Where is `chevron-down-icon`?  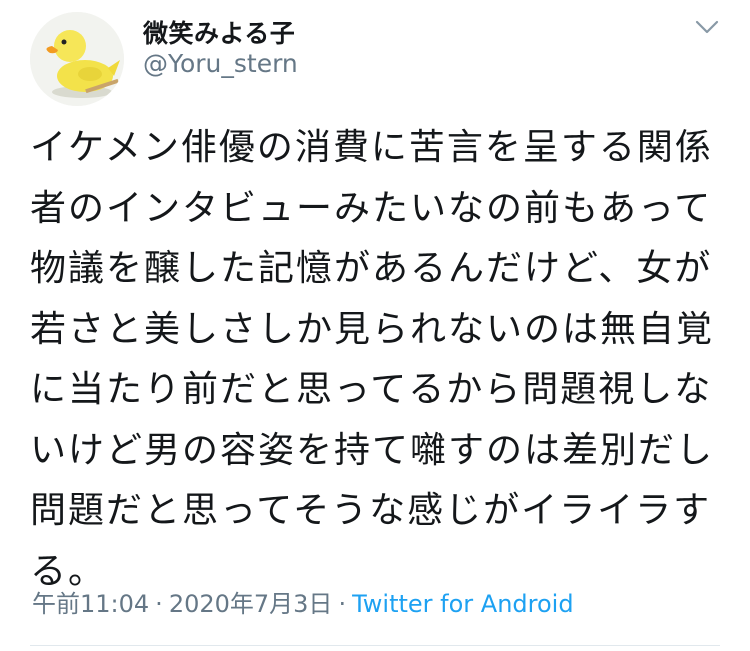
chevron-down-icon is located at coordinates (707, 27).